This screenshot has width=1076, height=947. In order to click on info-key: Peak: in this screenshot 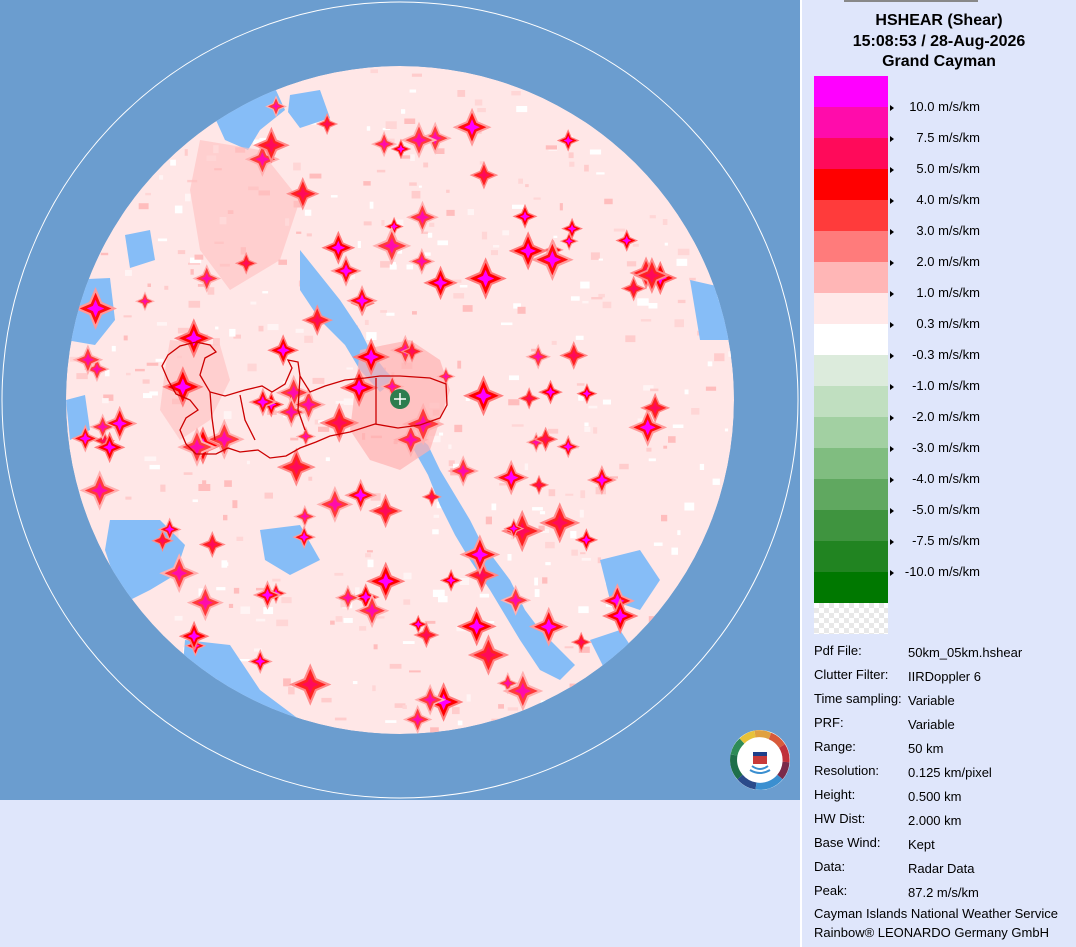, I will do `click(831, 890)`.